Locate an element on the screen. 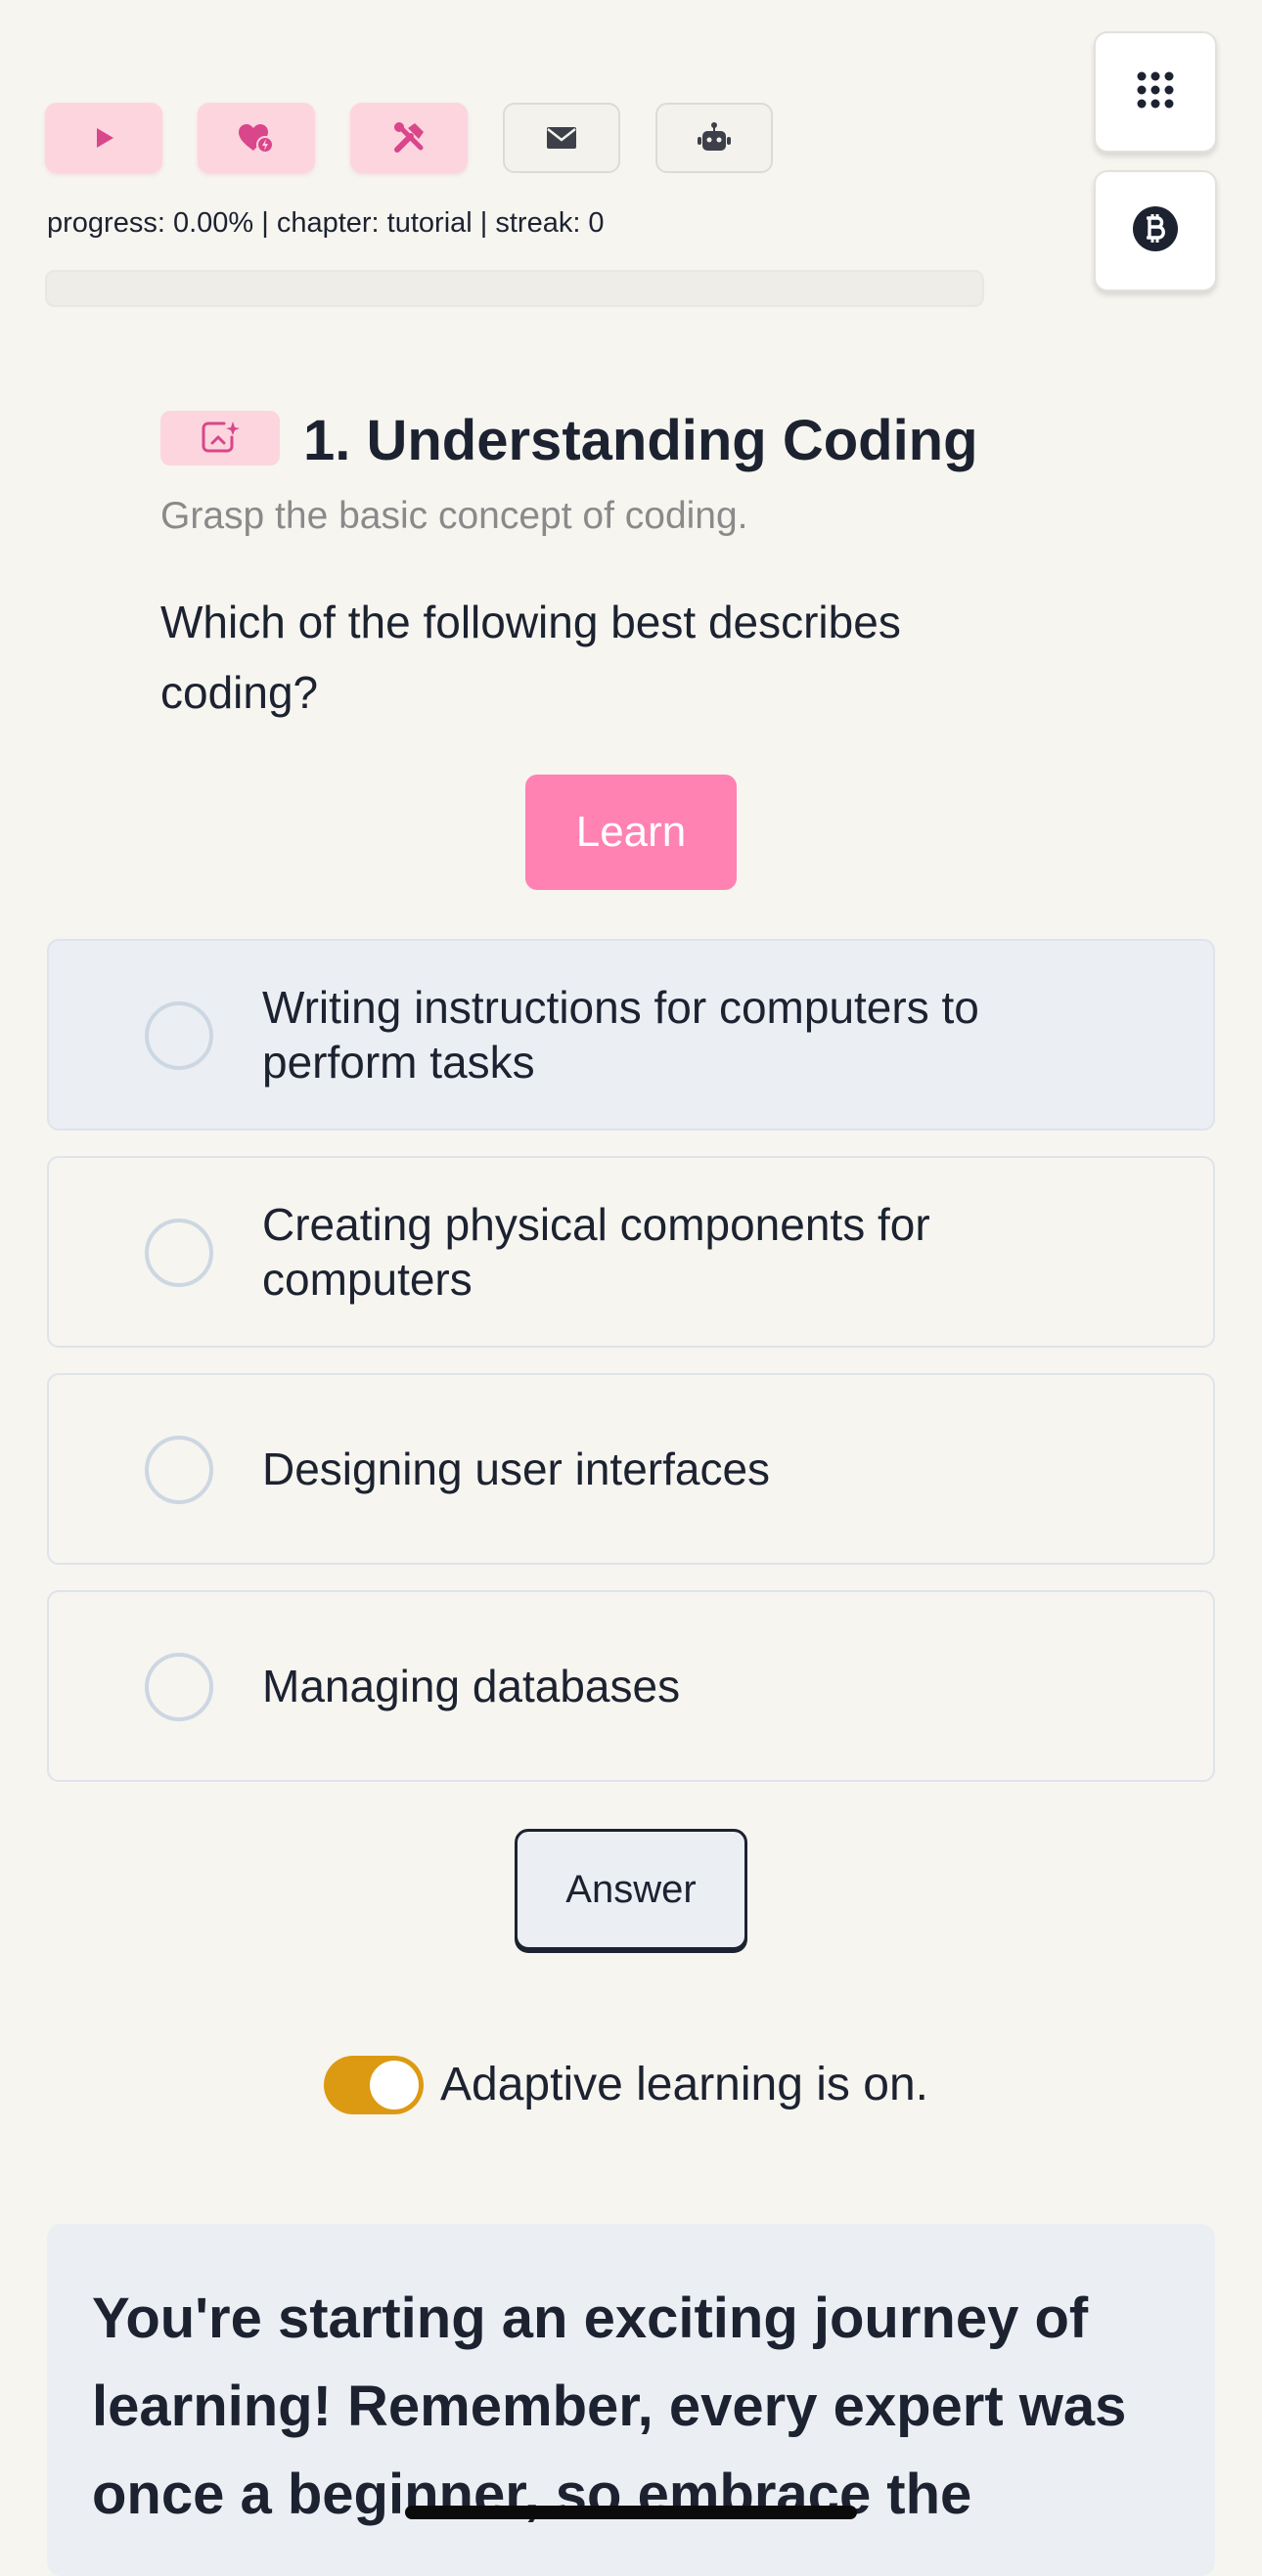  grid-menu-icon is located at coordinates (1156, 92).